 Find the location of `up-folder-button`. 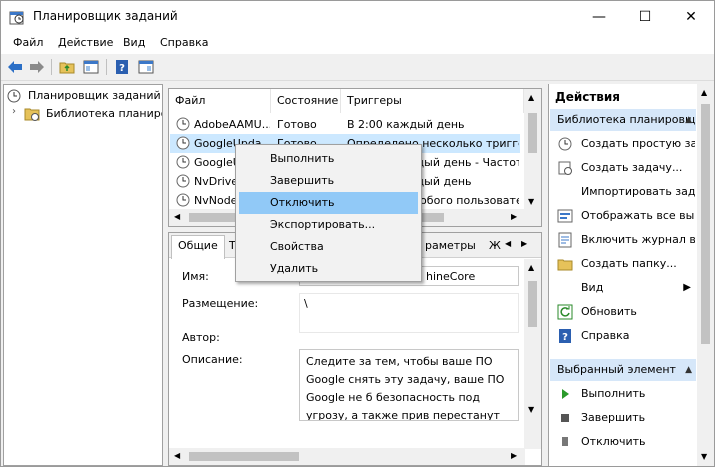

up-folder-button is located at coordinates (67, 67).